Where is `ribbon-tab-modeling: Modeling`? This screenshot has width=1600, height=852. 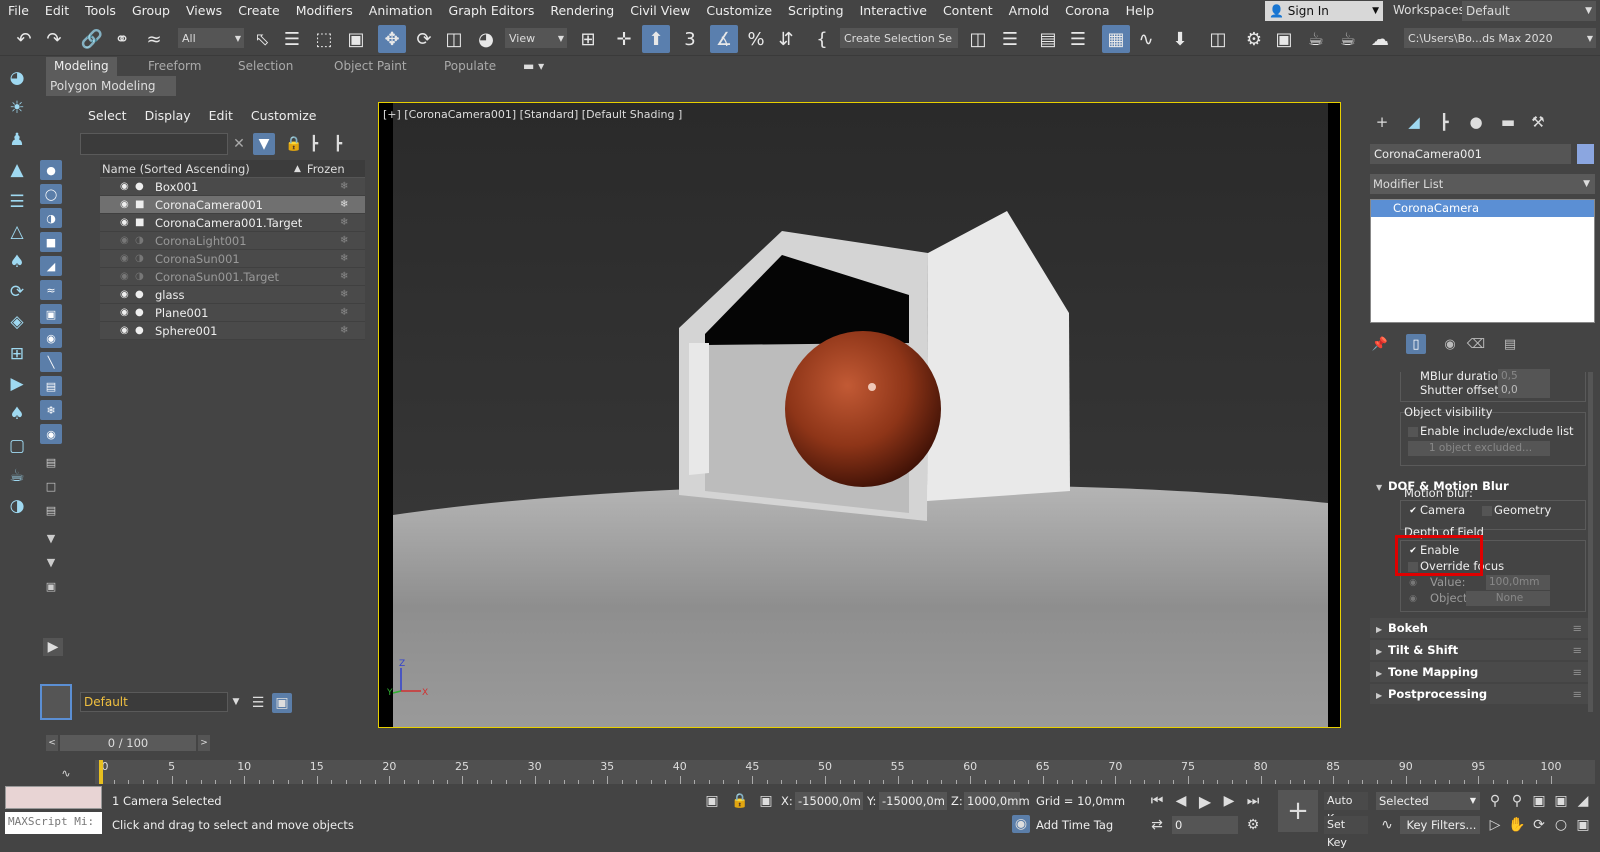 ribbon-tab-modeling: Modeling is located at coordinates (81, 66).